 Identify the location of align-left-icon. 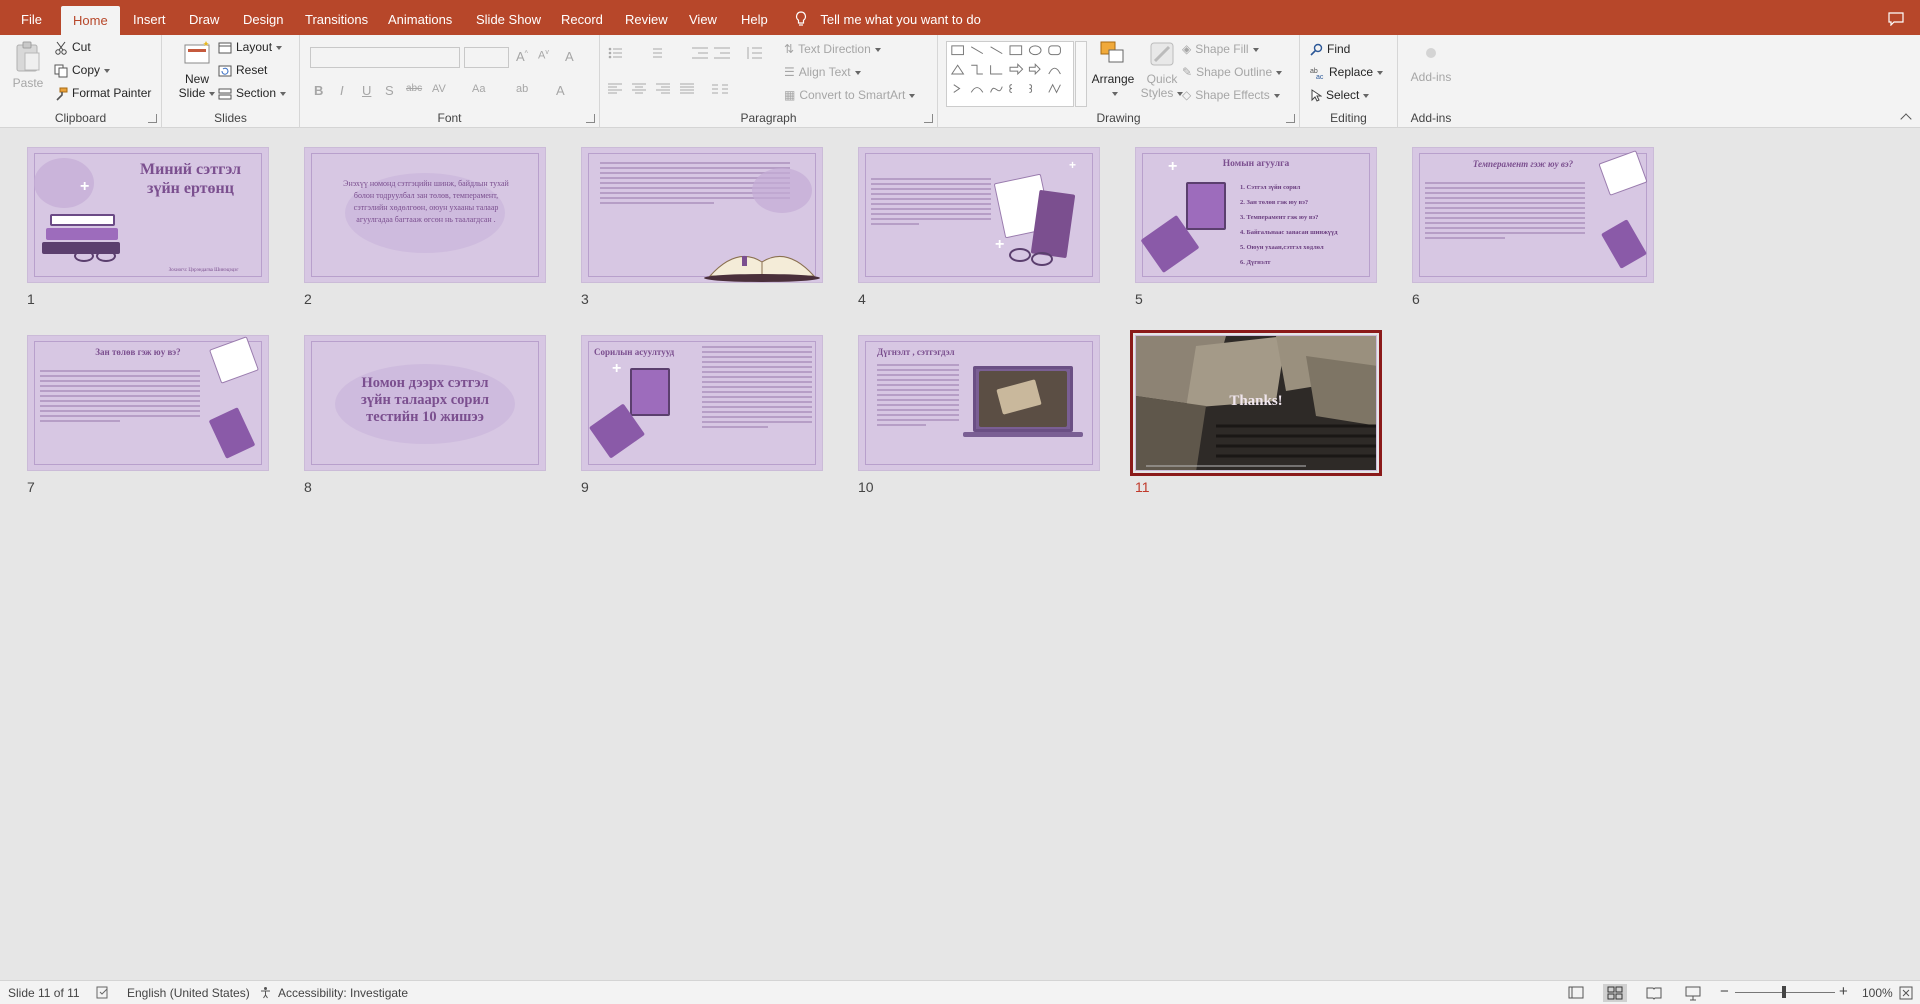
(615, 89).